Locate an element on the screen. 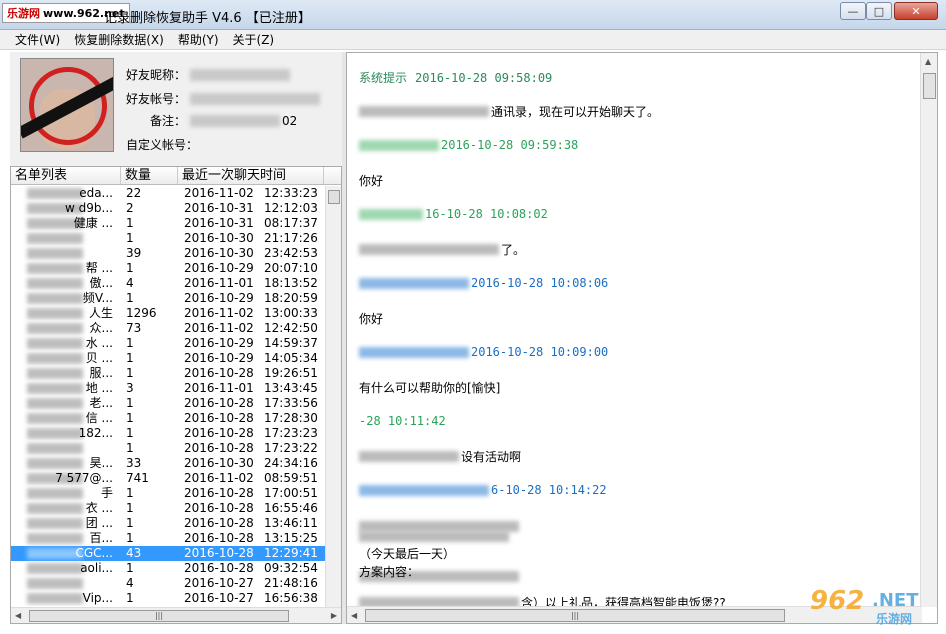  menu-file: 文件(W) is located at coordinates (37, 39).